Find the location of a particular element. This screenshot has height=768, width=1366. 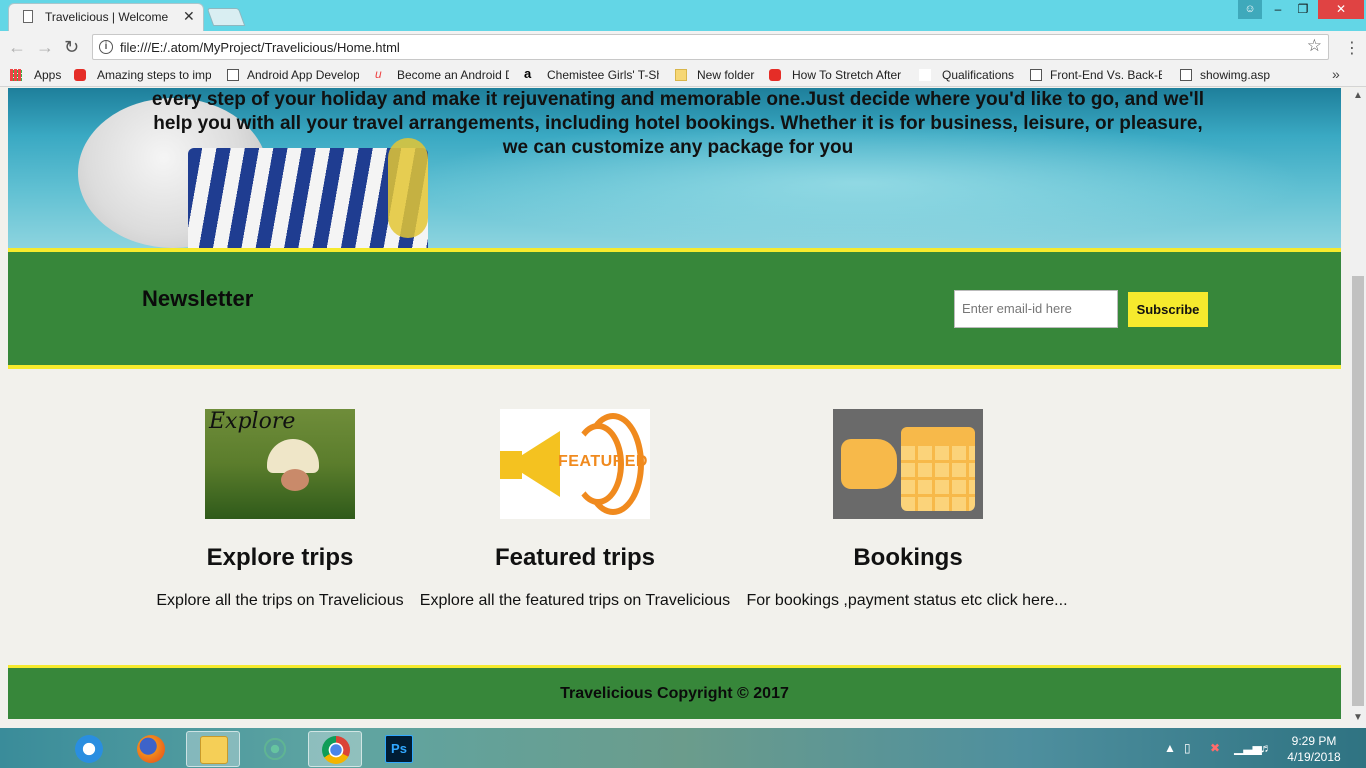

blank-icon is located at coordinates (925, 75).